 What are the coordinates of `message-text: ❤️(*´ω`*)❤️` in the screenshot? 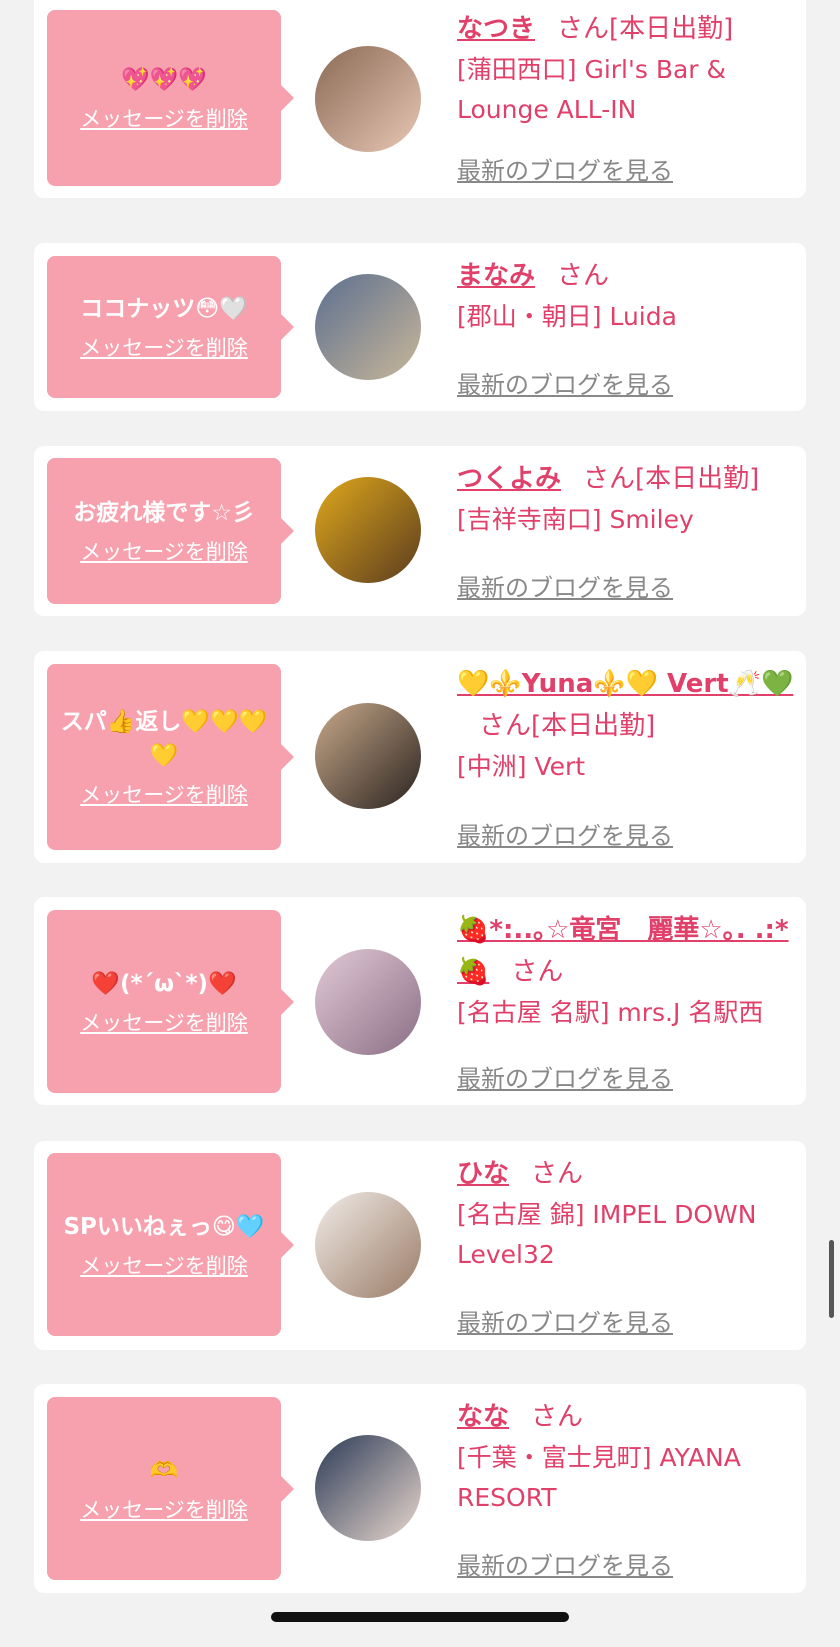 It's located at (164, 983).